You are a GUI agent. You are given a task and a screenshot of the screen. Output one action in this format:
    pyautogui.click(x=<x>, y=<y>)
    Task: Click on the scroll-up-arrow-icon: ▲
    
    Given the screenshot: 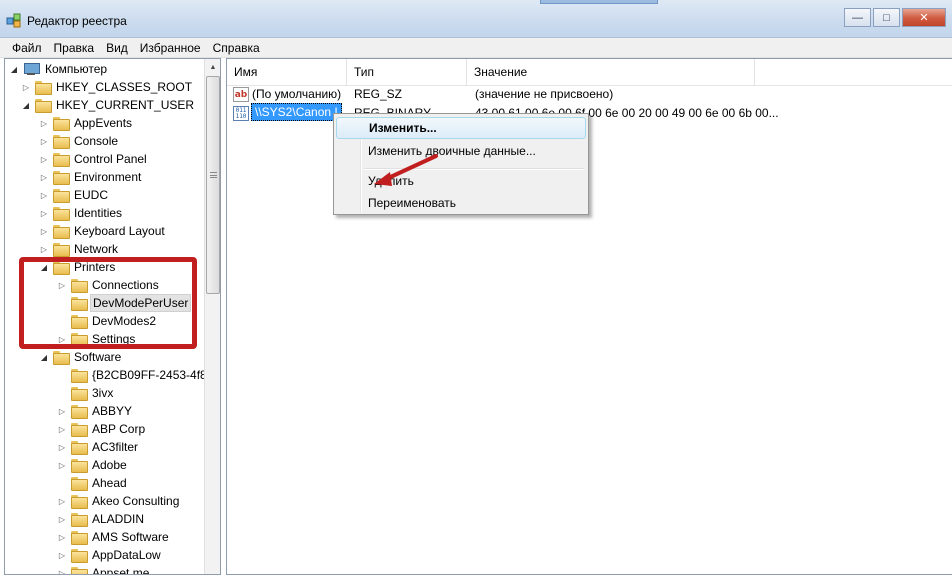 What is the action you would take?
    pyautogui.click(x=212, y=67)
    